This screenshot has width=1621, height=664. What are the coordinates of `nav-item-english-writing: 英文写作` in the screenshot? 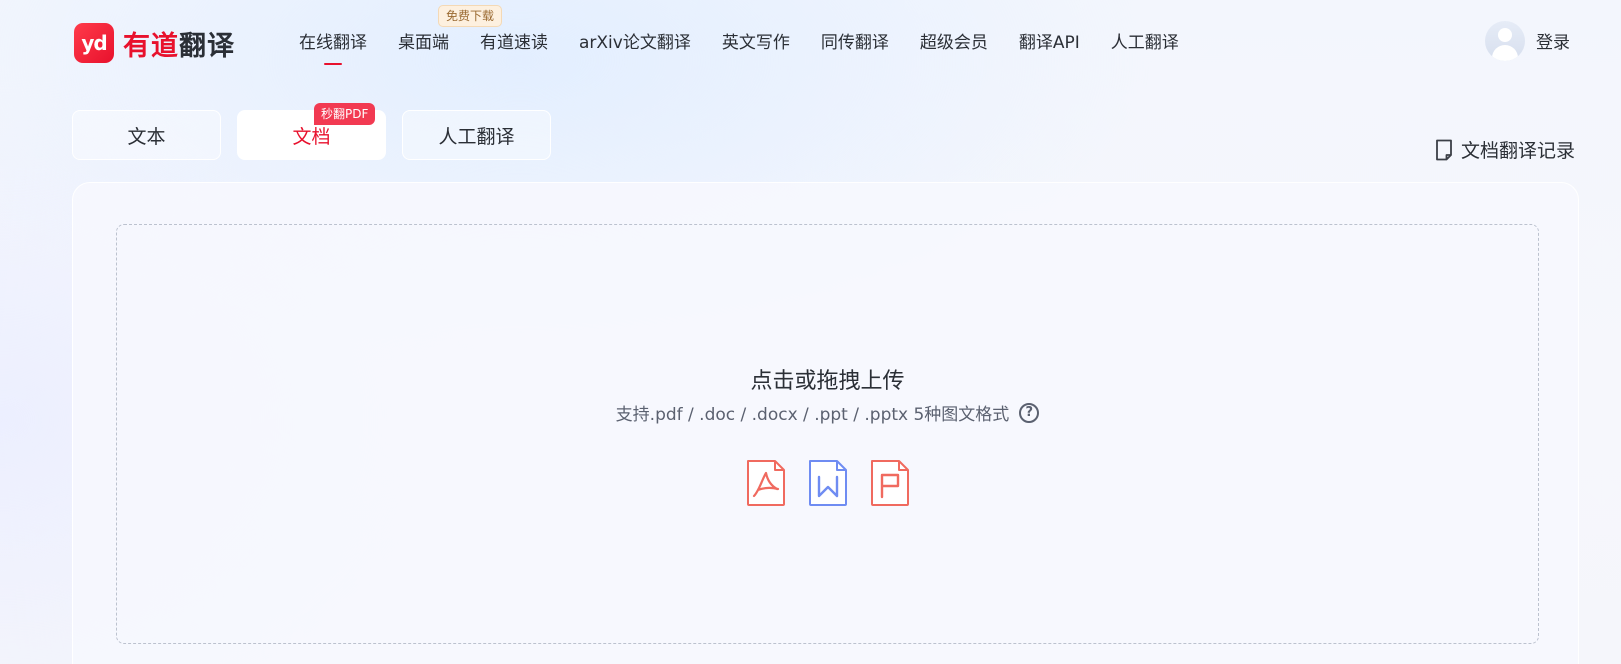 It's located at (756, 43).